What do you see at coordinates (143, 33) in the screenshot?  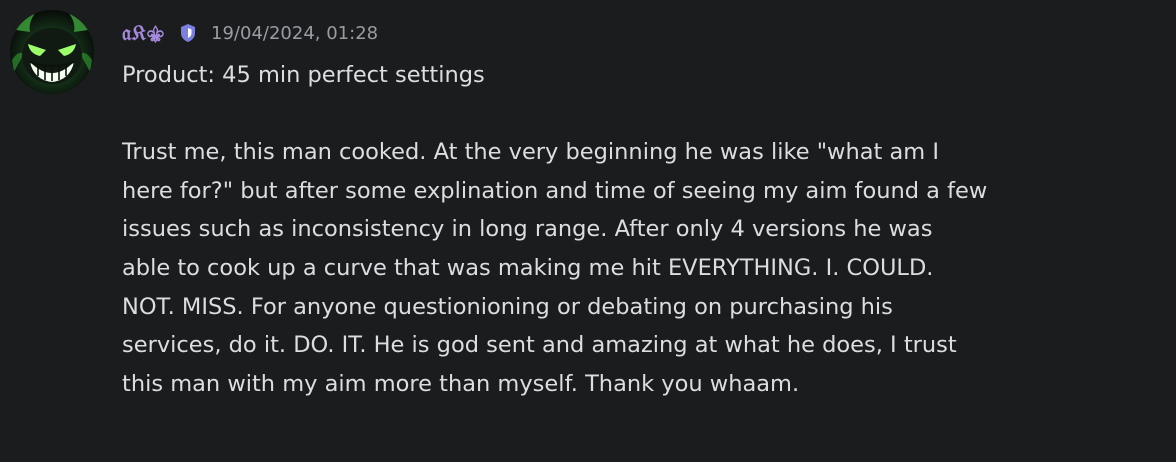 I see `author-username: 𝔞𝔎⚜` at bounding box center [143, 33].